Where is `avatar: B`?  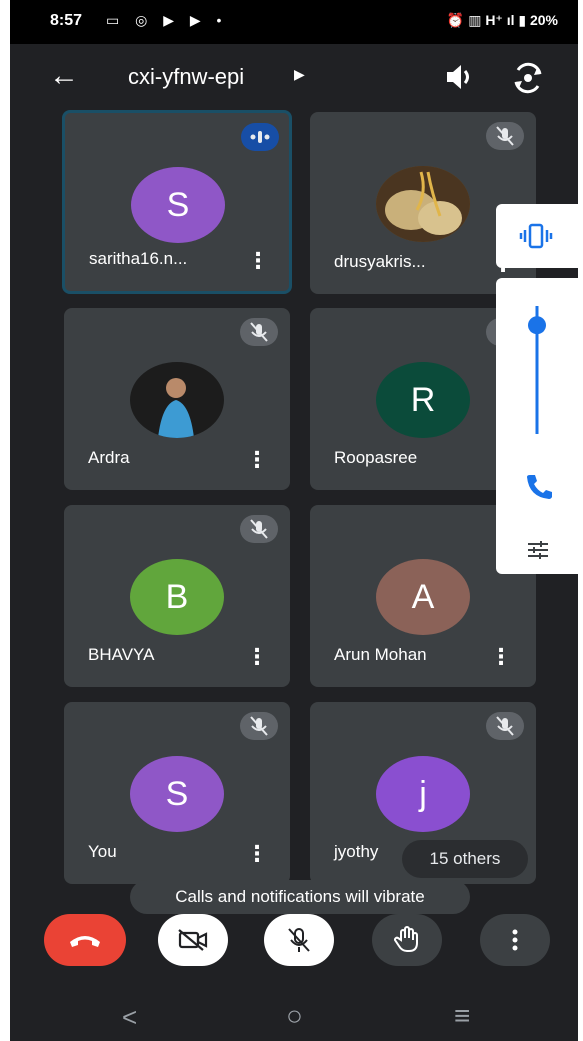 avatar: B is located at coordinates (177, 597).